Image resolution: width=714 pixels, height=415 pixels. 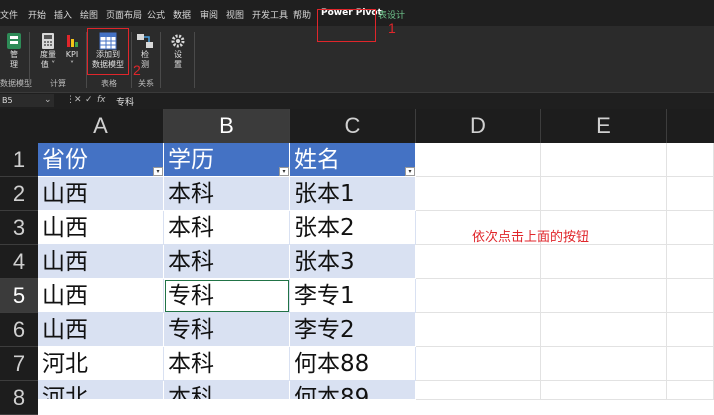 I want to click on tab-review: 审阅, so click(x=209, y=14).